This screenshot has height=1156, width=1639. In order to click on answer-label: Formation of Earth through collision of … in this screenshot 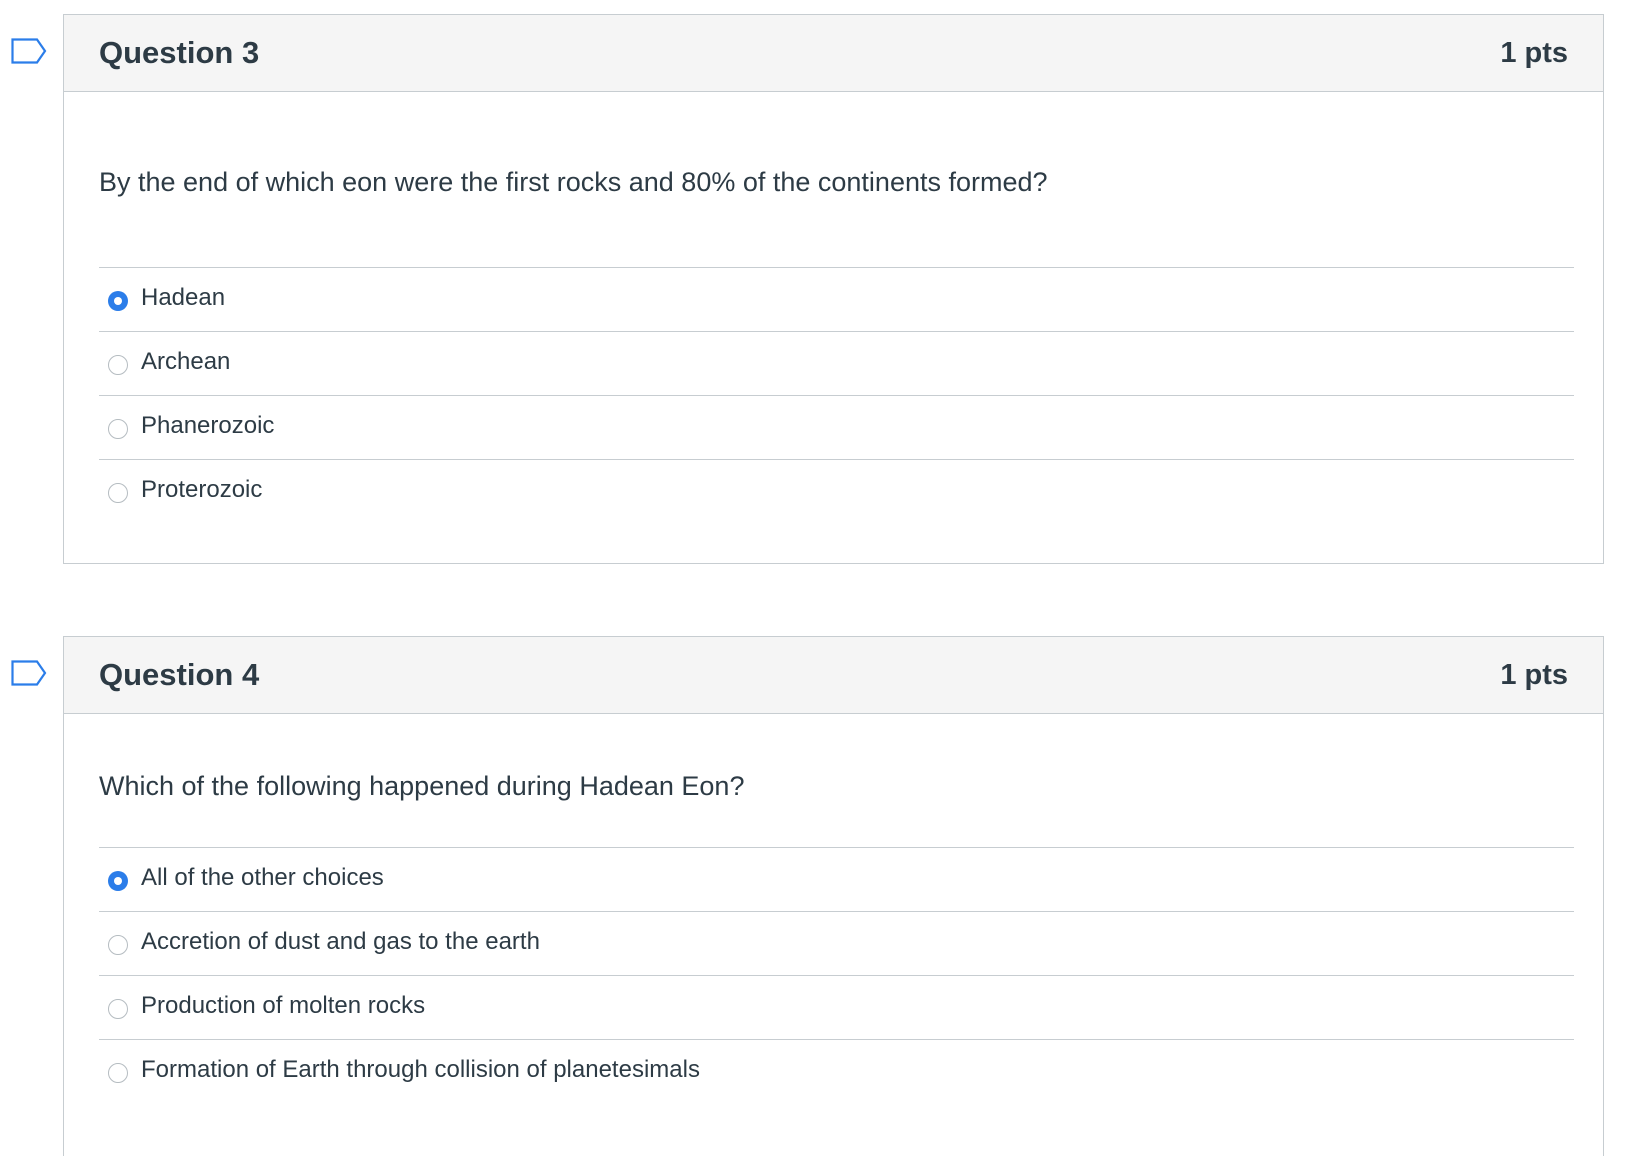, I will do `click(420, 1070)`.